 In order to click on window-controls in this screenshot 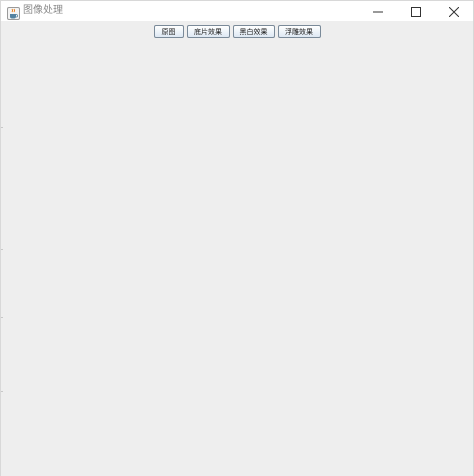, I will do `click(416, 11)`.